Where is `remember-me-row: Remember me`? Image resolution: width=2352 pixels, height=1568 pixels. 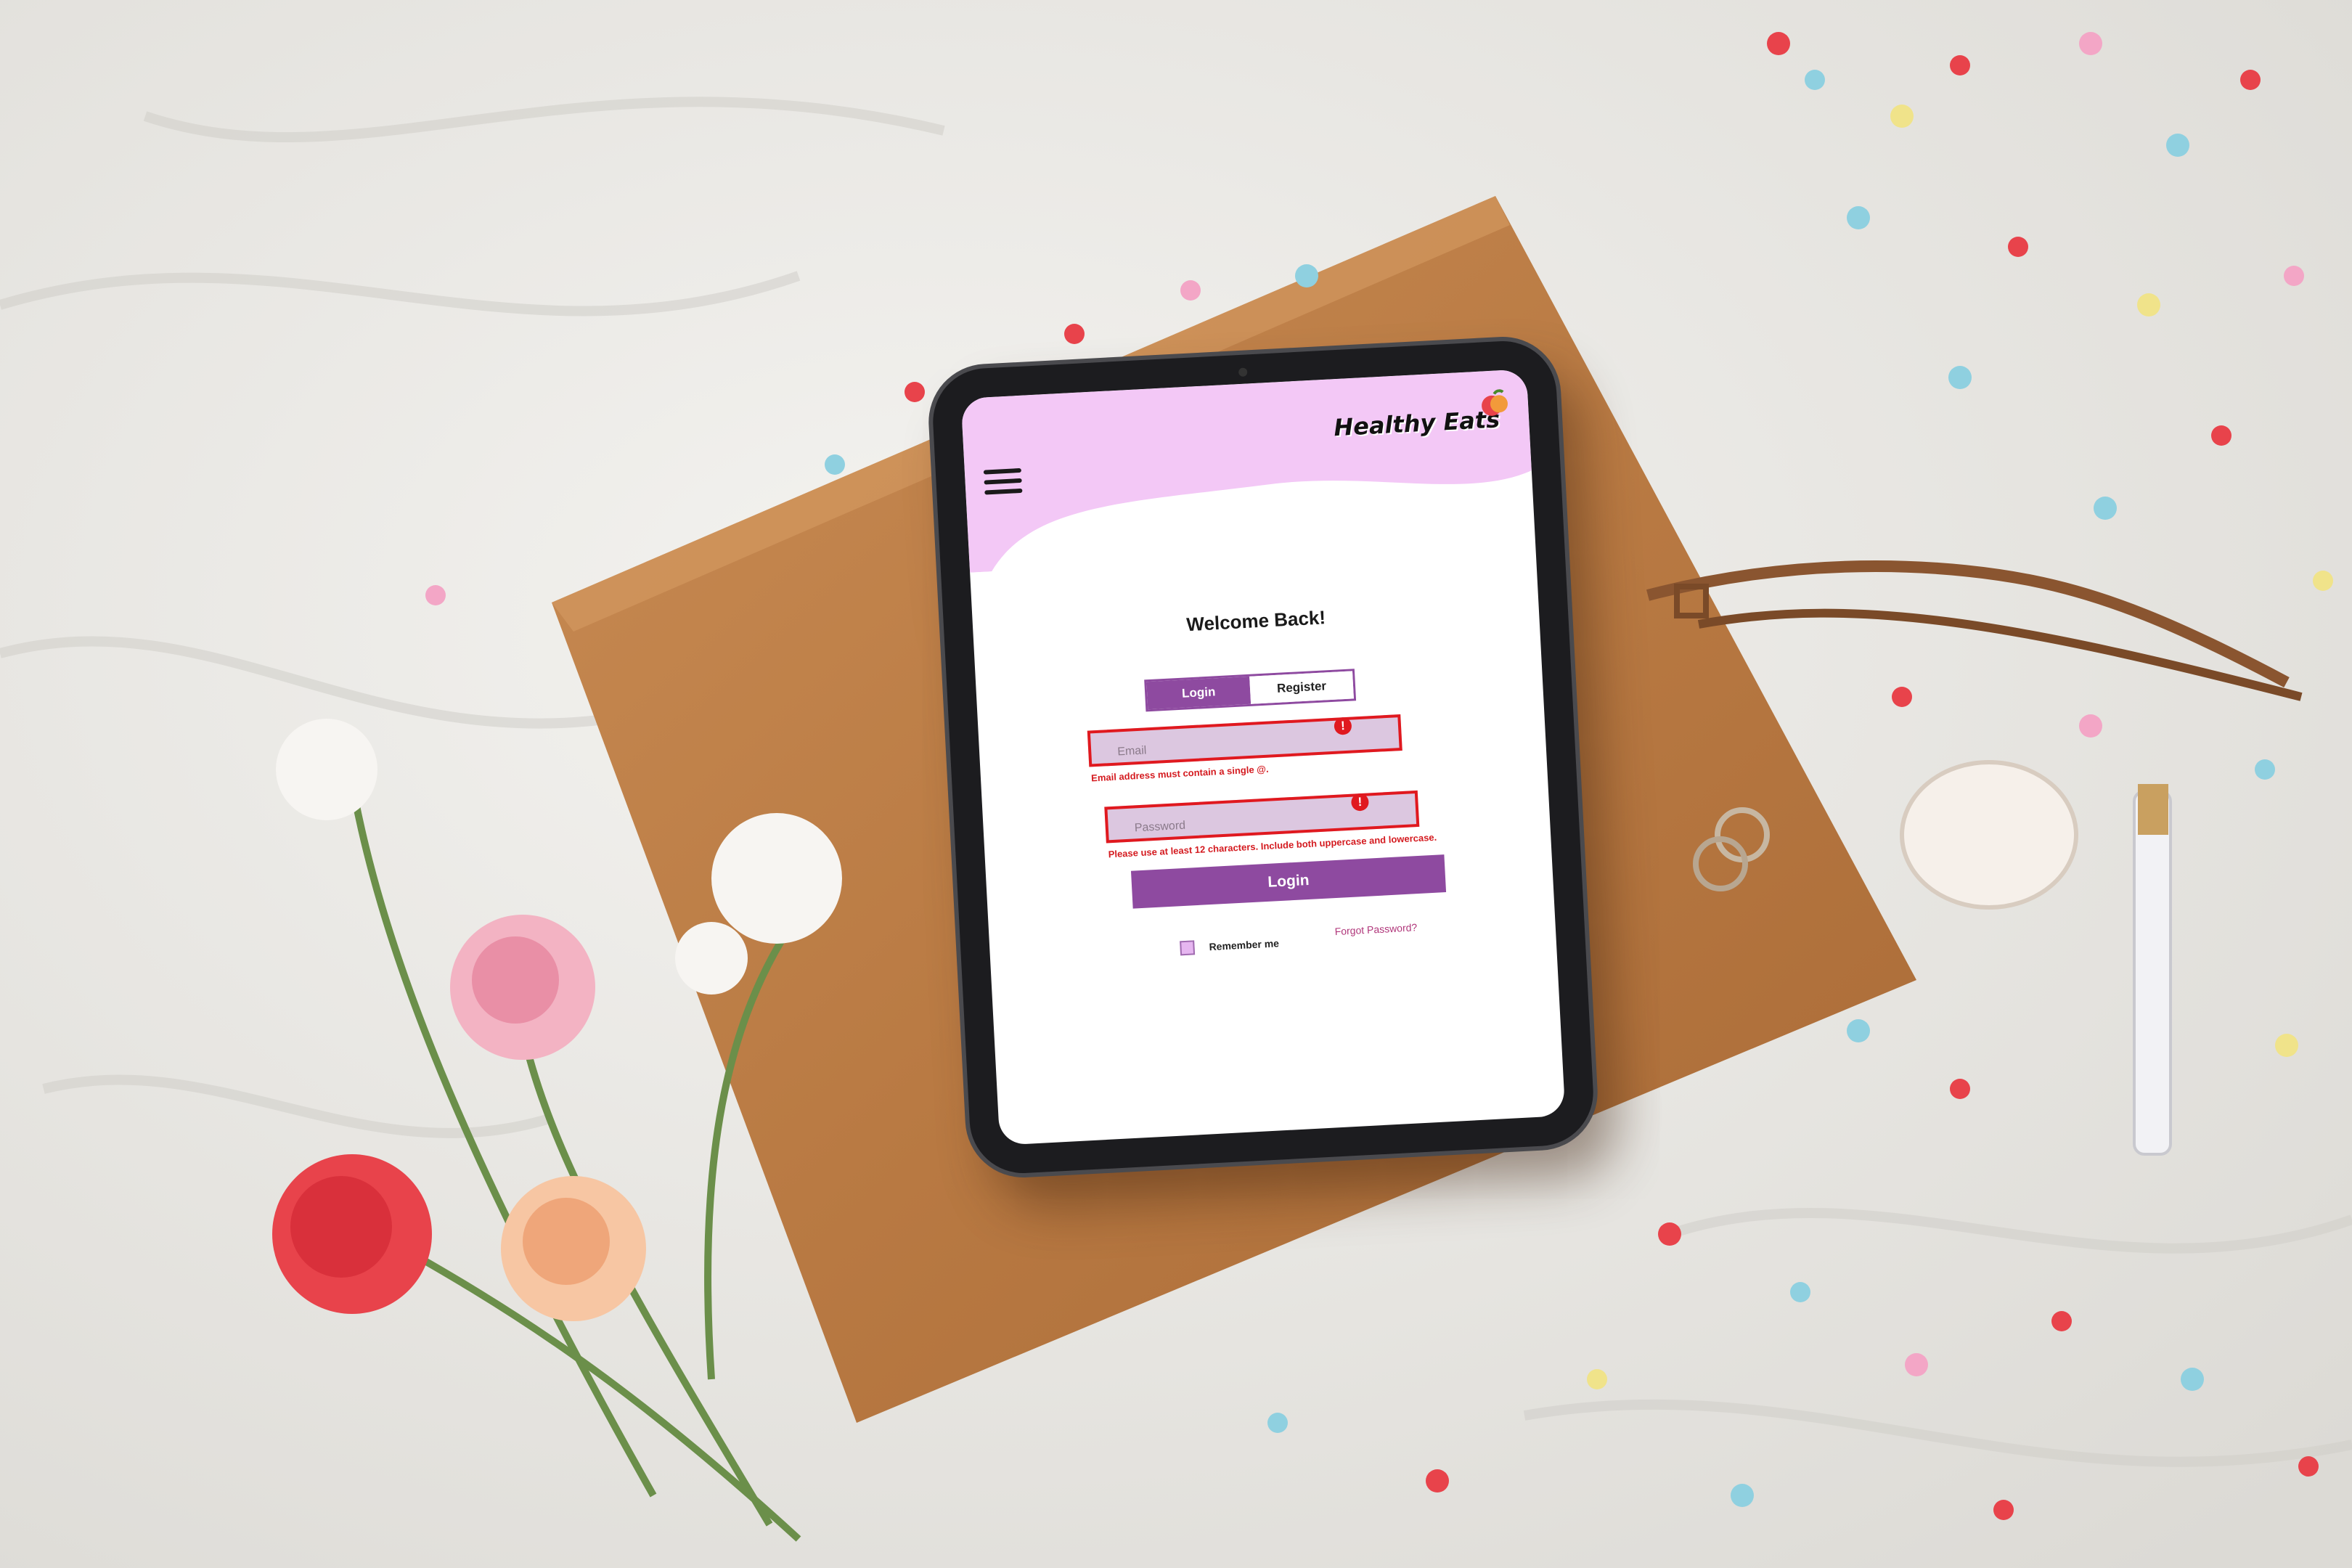 remember-me-row: Remember me is located at coordinates (1230, 946).